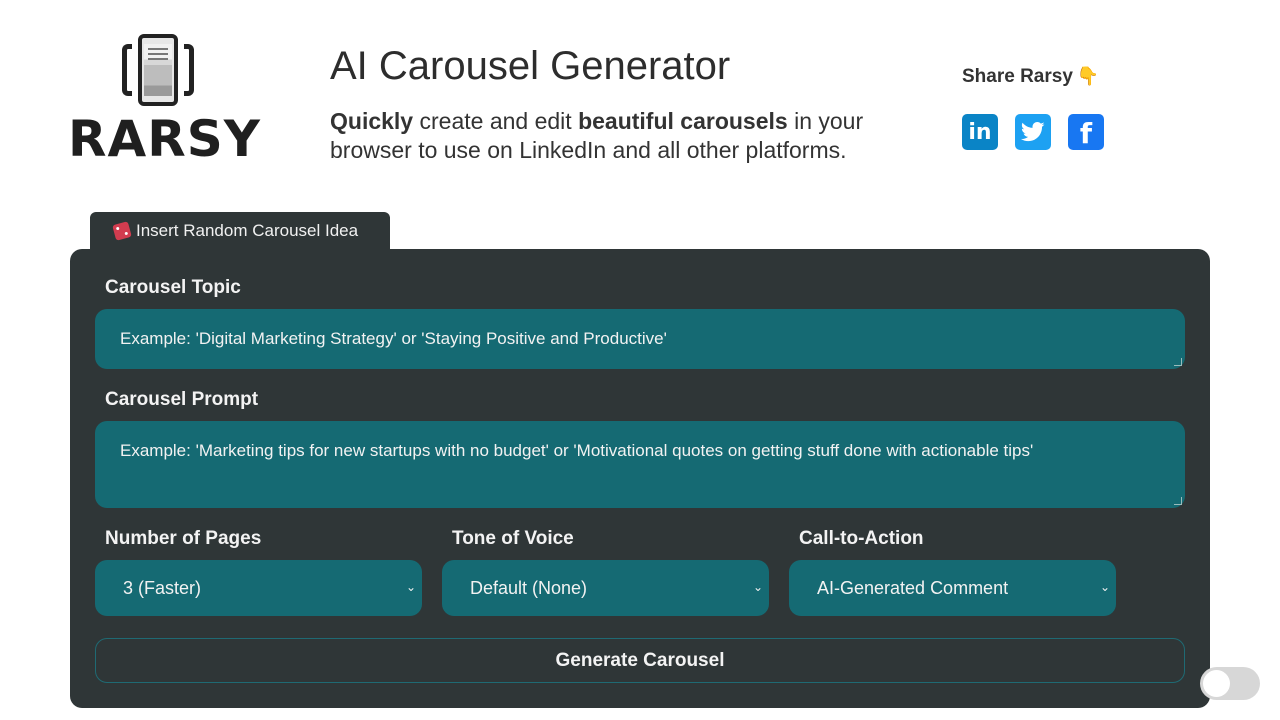  I want to click on linkedin-icon: in, so click(980, 132).